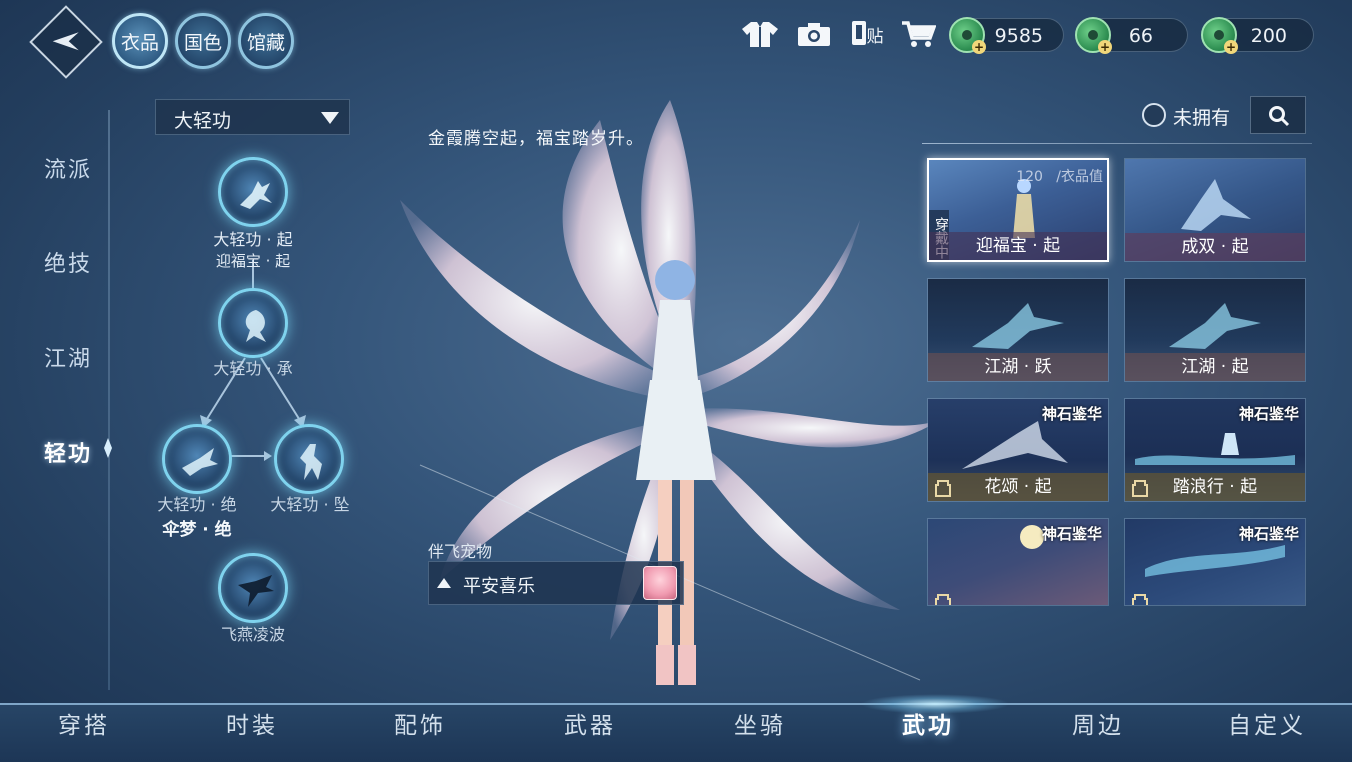  Describe the element at coordinates (444, 583) in the screenshot. I see `chevron-up-icon` at that location.